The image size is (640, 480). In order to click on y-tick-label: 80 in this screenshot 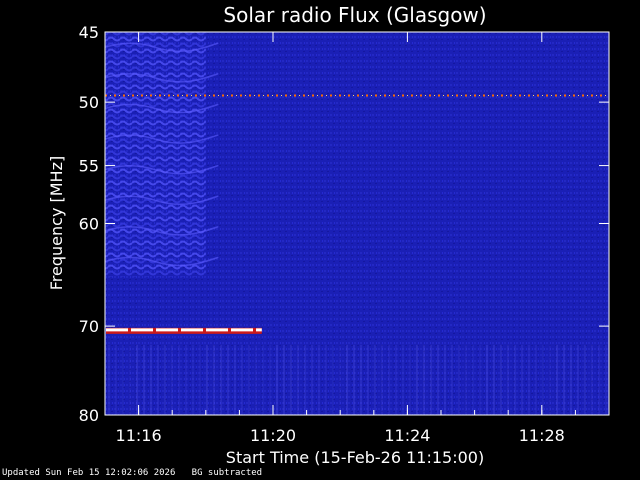, I will do `click(89, 415)`.